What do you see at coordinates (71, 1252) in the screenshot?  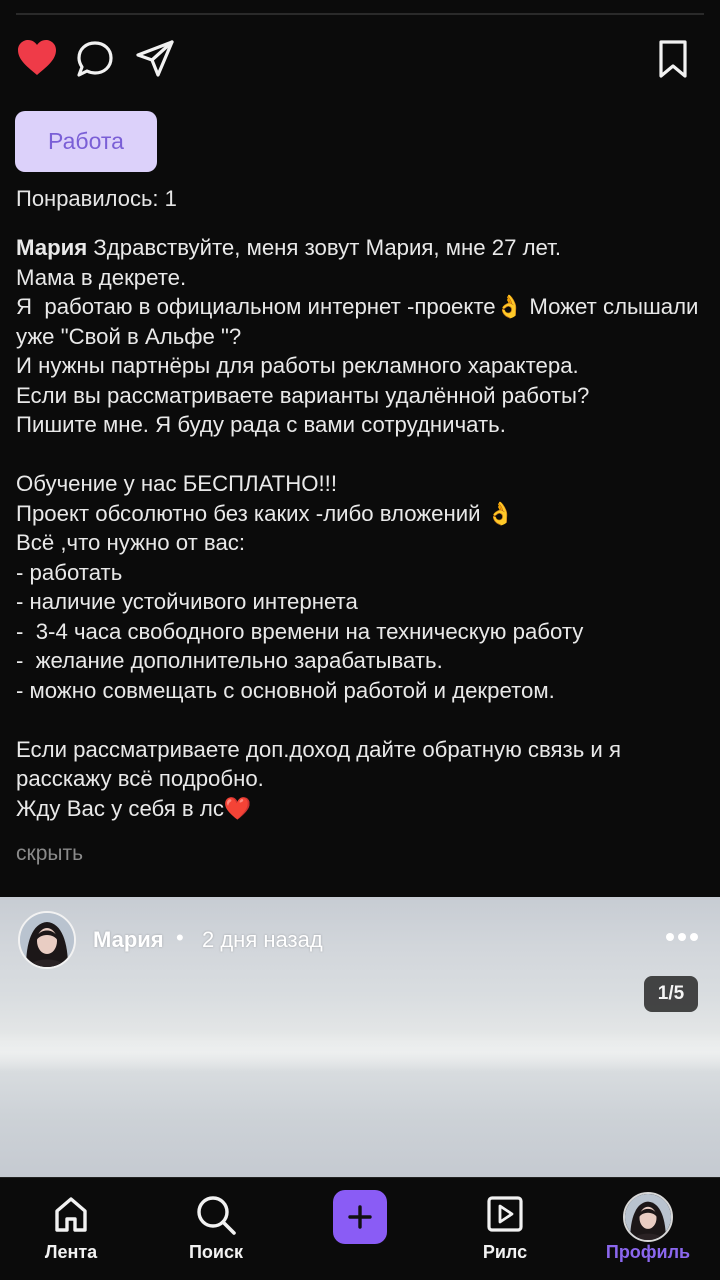 I see `nav-label-feed: Лента` at bounding box center [71, 1252].